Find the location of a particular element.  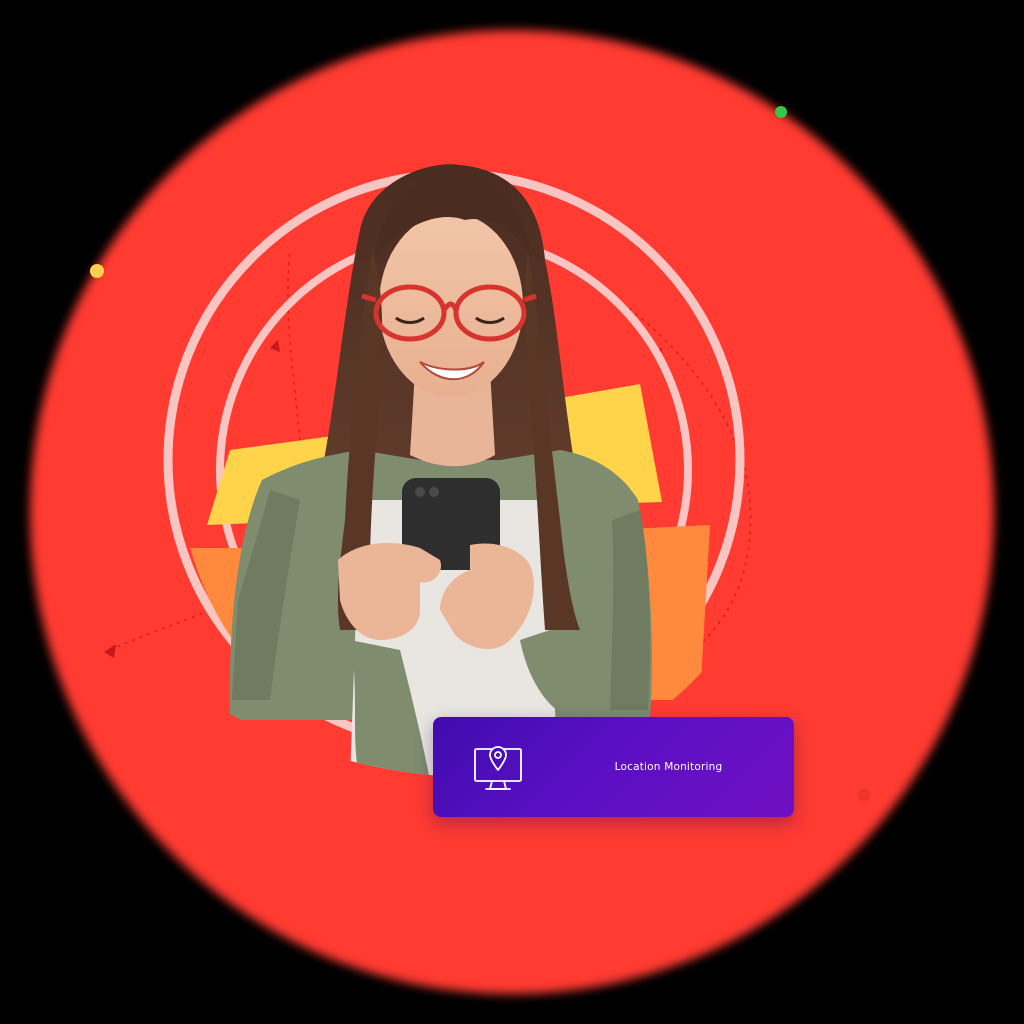

location-monitoring-card: Location Monitoring is located at coordinates (613, 767).